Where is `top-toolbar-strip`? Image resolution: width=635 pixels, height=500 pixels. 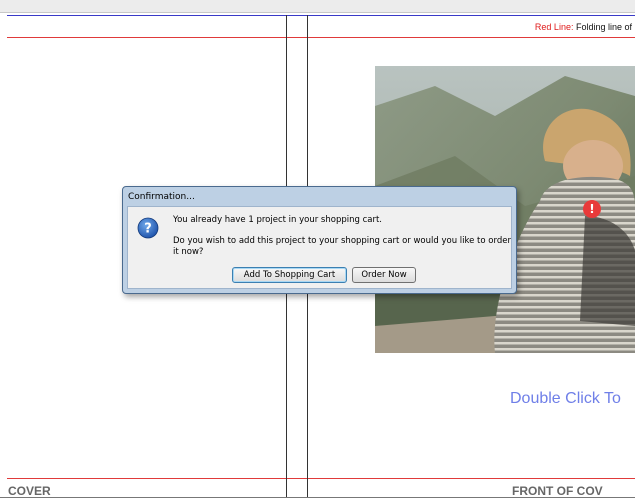 top-toolbar-strip is located at coordinates (317, 6).